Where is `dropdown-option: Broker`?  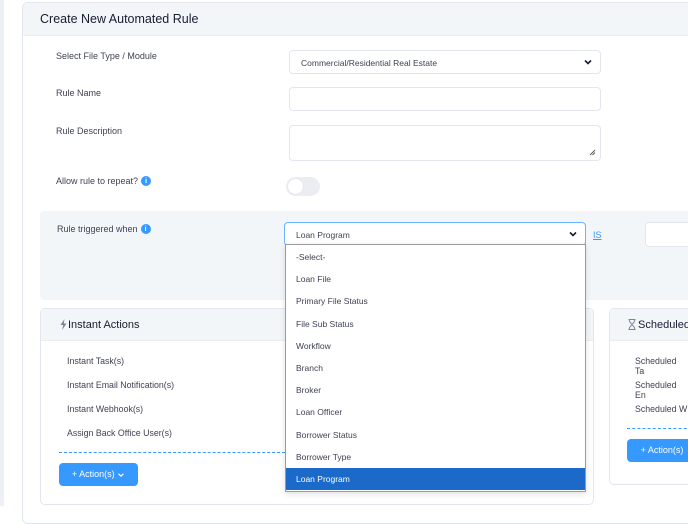 dropdown-option: Broker is located at coordinates (435, 390).